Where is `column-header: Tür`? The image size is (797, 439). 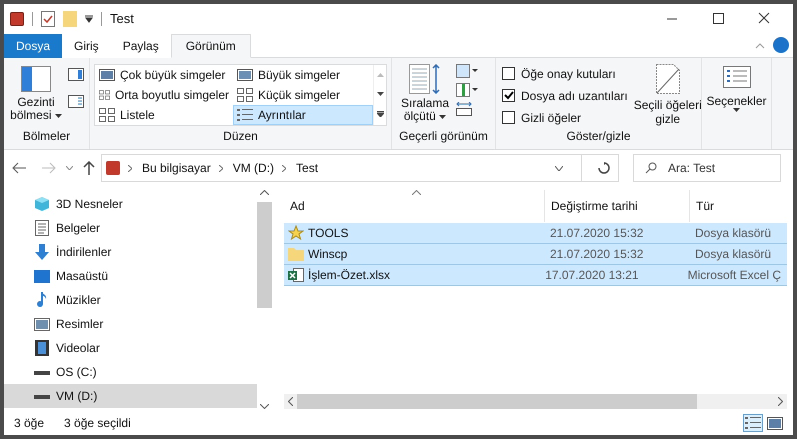
column-header: Tür is located at coordinates (738, 206).